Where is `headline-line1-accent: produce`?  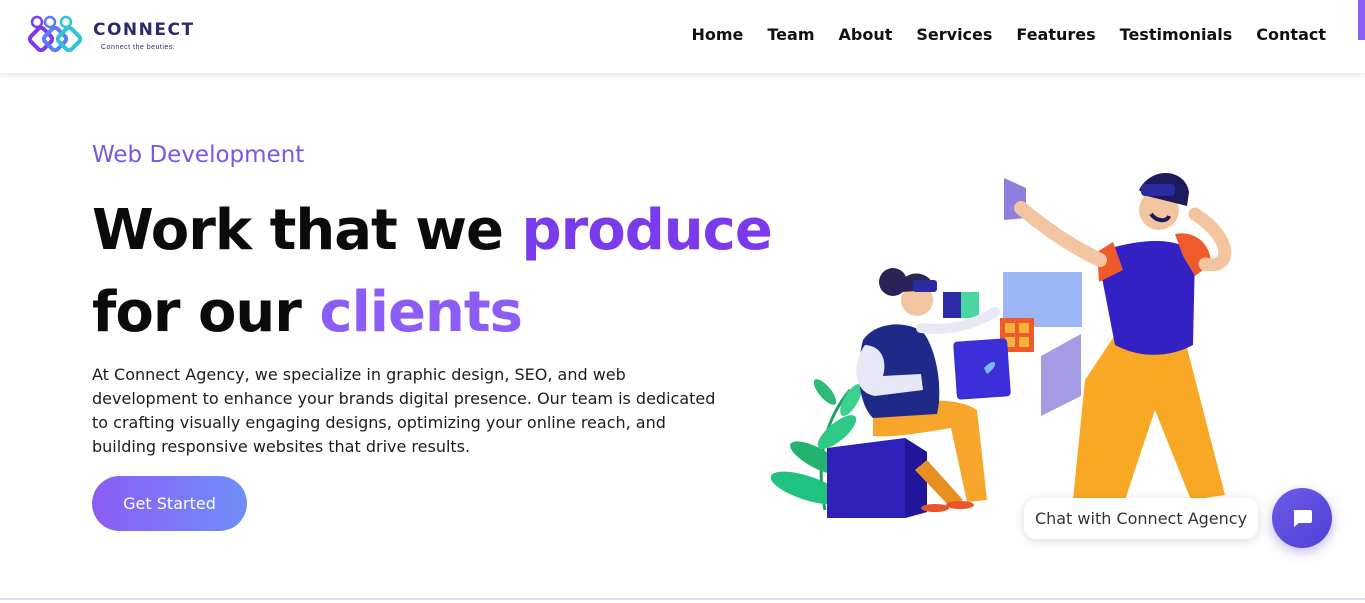
headline-line1-accent: produce is located at coordinates (647, 230).